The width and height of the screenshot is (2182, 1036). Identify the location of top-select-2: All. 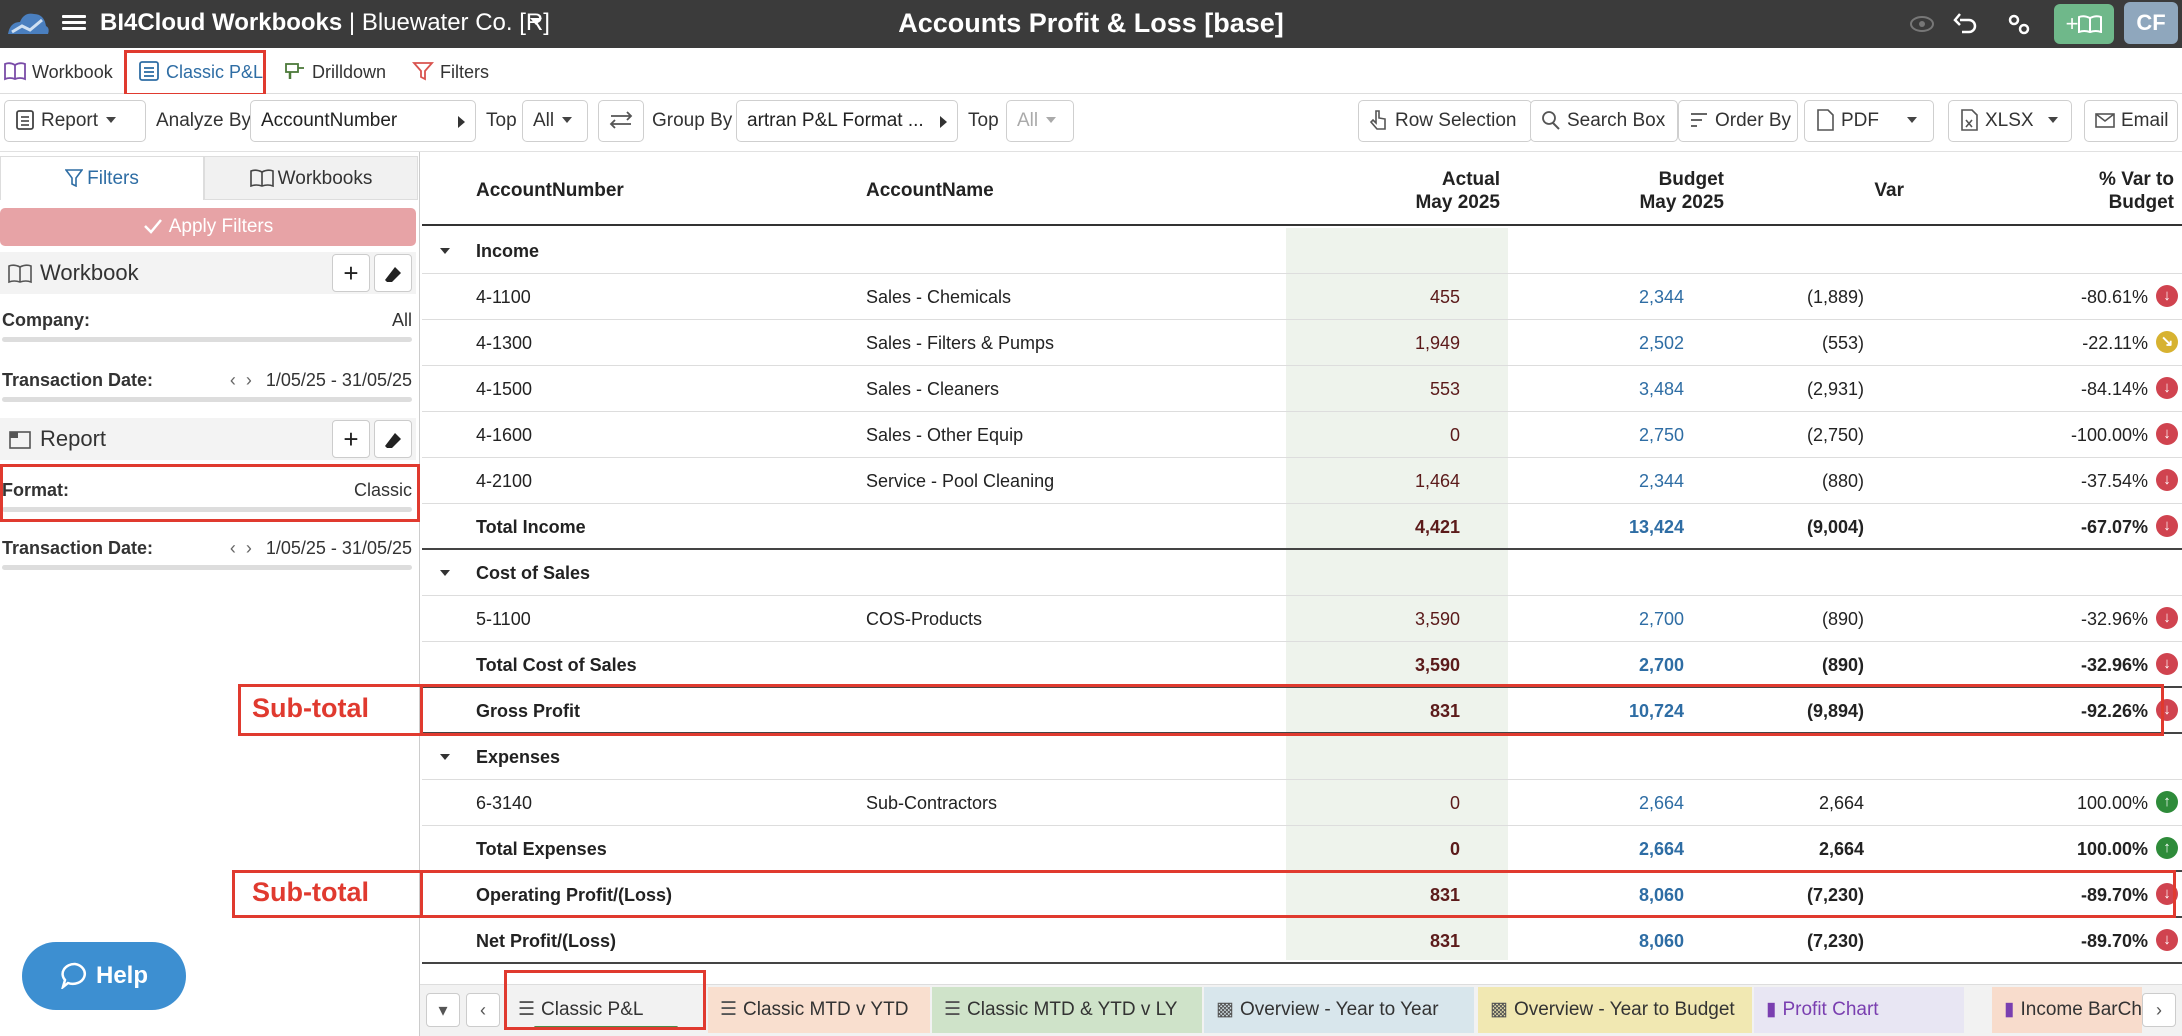
(1040, 121).